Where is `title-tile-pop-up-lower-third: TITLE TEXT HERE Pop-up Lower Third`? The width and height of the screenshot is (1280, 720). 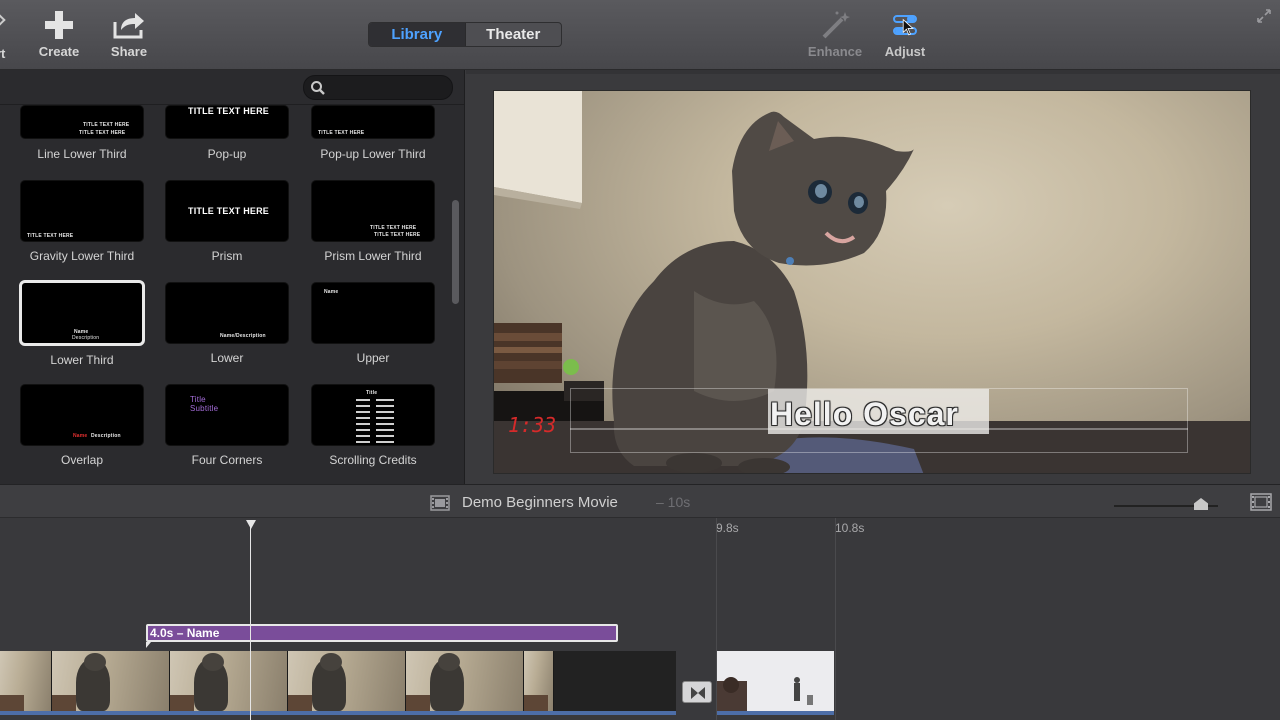
title-tile-pop-up-lower-third: TITLE TEXT HERE Pop-up Lower Third is located at coordinates (373, 133).